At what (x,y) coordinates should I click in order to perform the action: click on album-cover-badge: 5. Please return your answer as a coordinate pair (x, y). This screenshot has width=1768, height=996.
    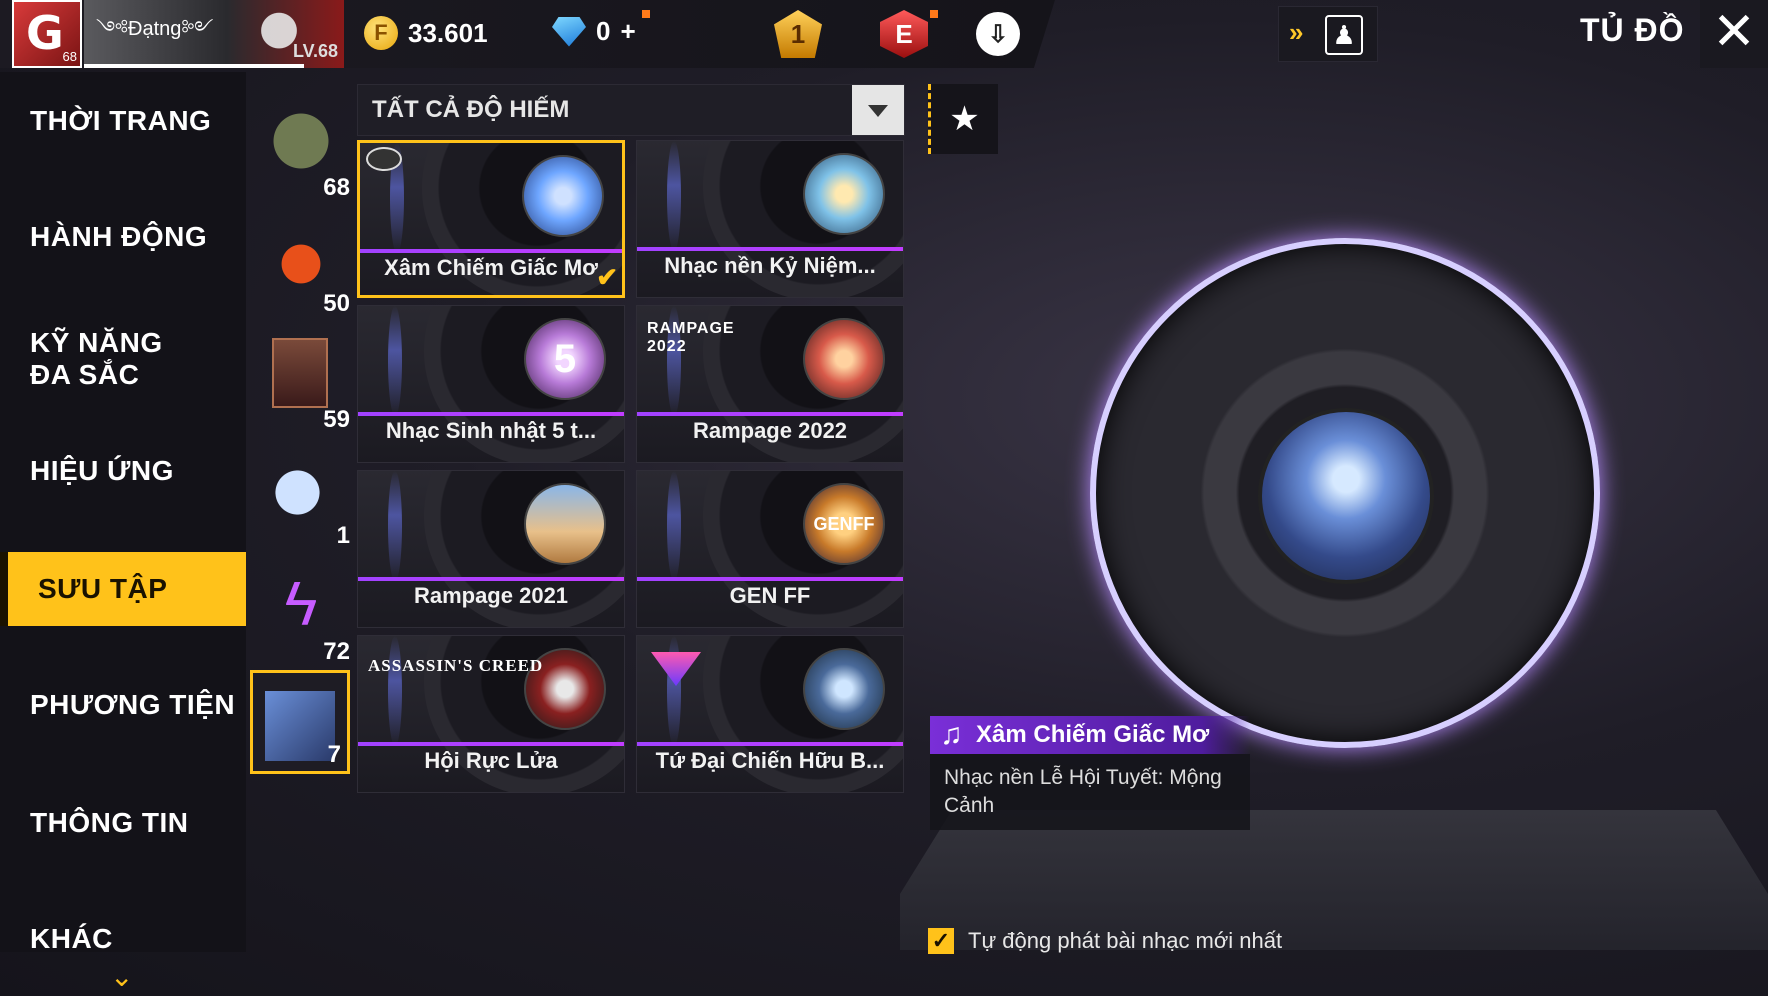
    Looking at the image, I should click on (565, 359).